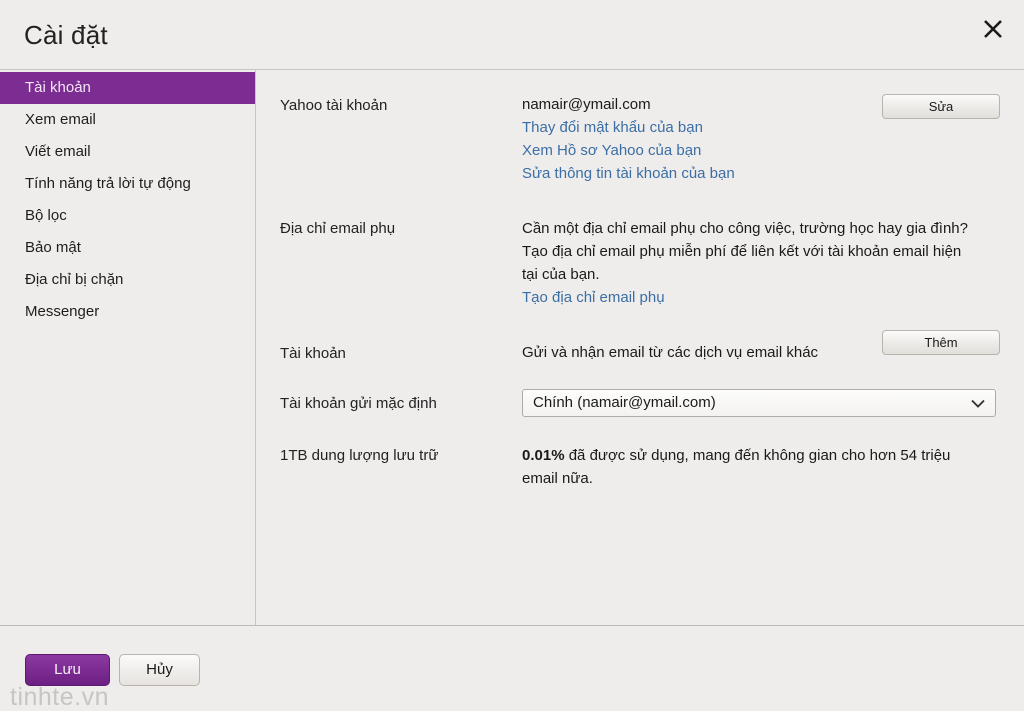 The height and width of the screenshot is (711, 1024). I want to click on sidebar-item-tai-khoan: Tài khoản, so click(127, 88).